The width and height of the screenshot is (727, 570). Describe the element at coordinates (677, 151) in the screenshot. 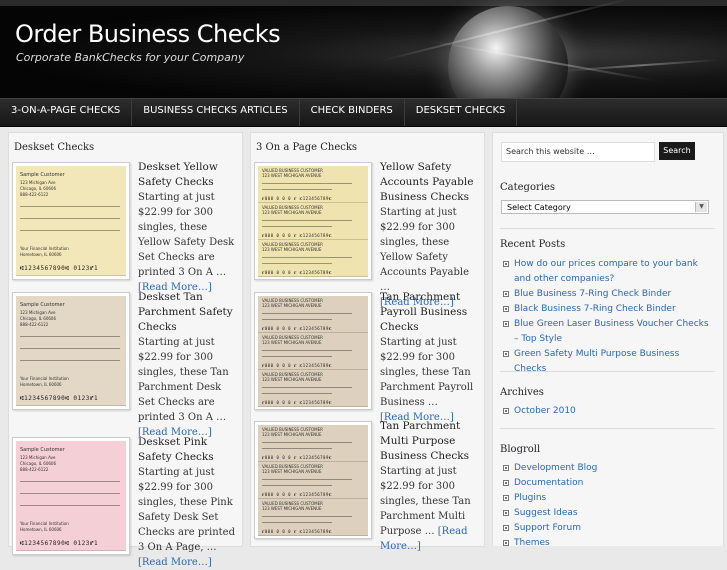

I see `search-button: Search` at that location.